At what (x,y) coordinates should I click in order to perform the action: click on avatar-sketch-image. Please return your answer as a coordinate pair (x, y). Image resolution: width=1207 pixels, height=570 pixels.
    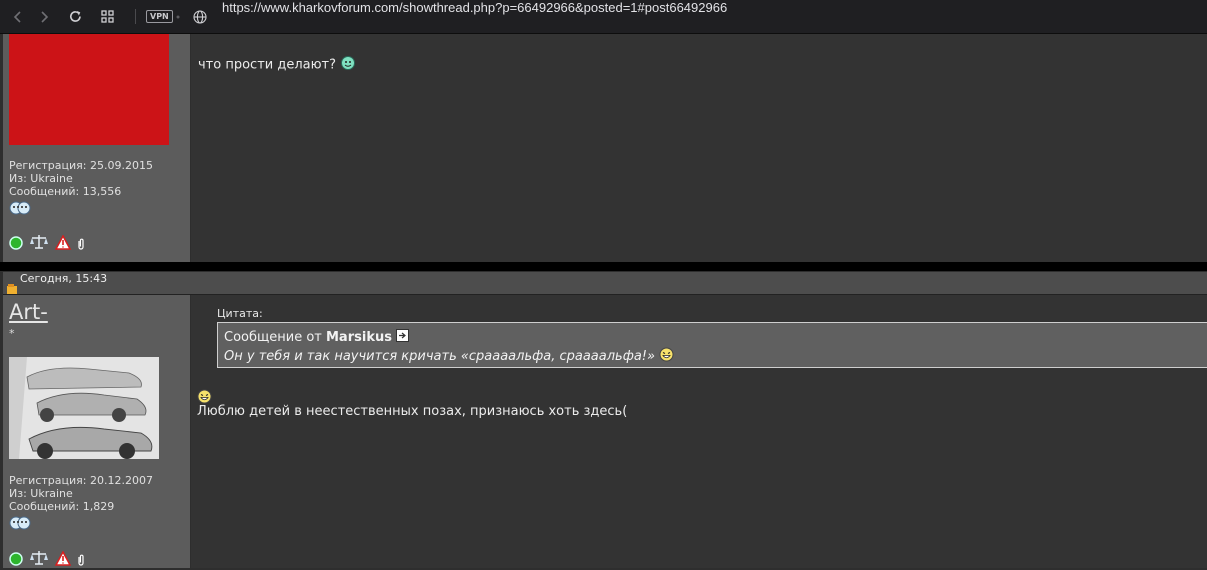
    Looking at the image, I should click on (84, 408).